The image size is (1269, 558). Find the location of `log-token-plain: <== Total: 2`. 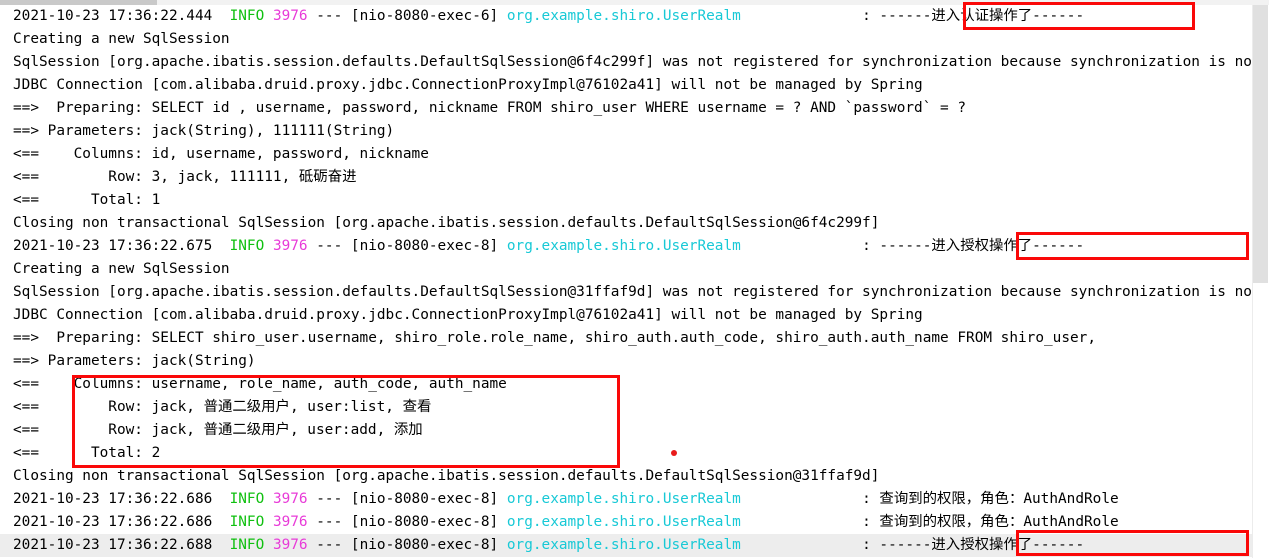

log-token-plain: <== Total: 2 is located at coordinates (87, 453).